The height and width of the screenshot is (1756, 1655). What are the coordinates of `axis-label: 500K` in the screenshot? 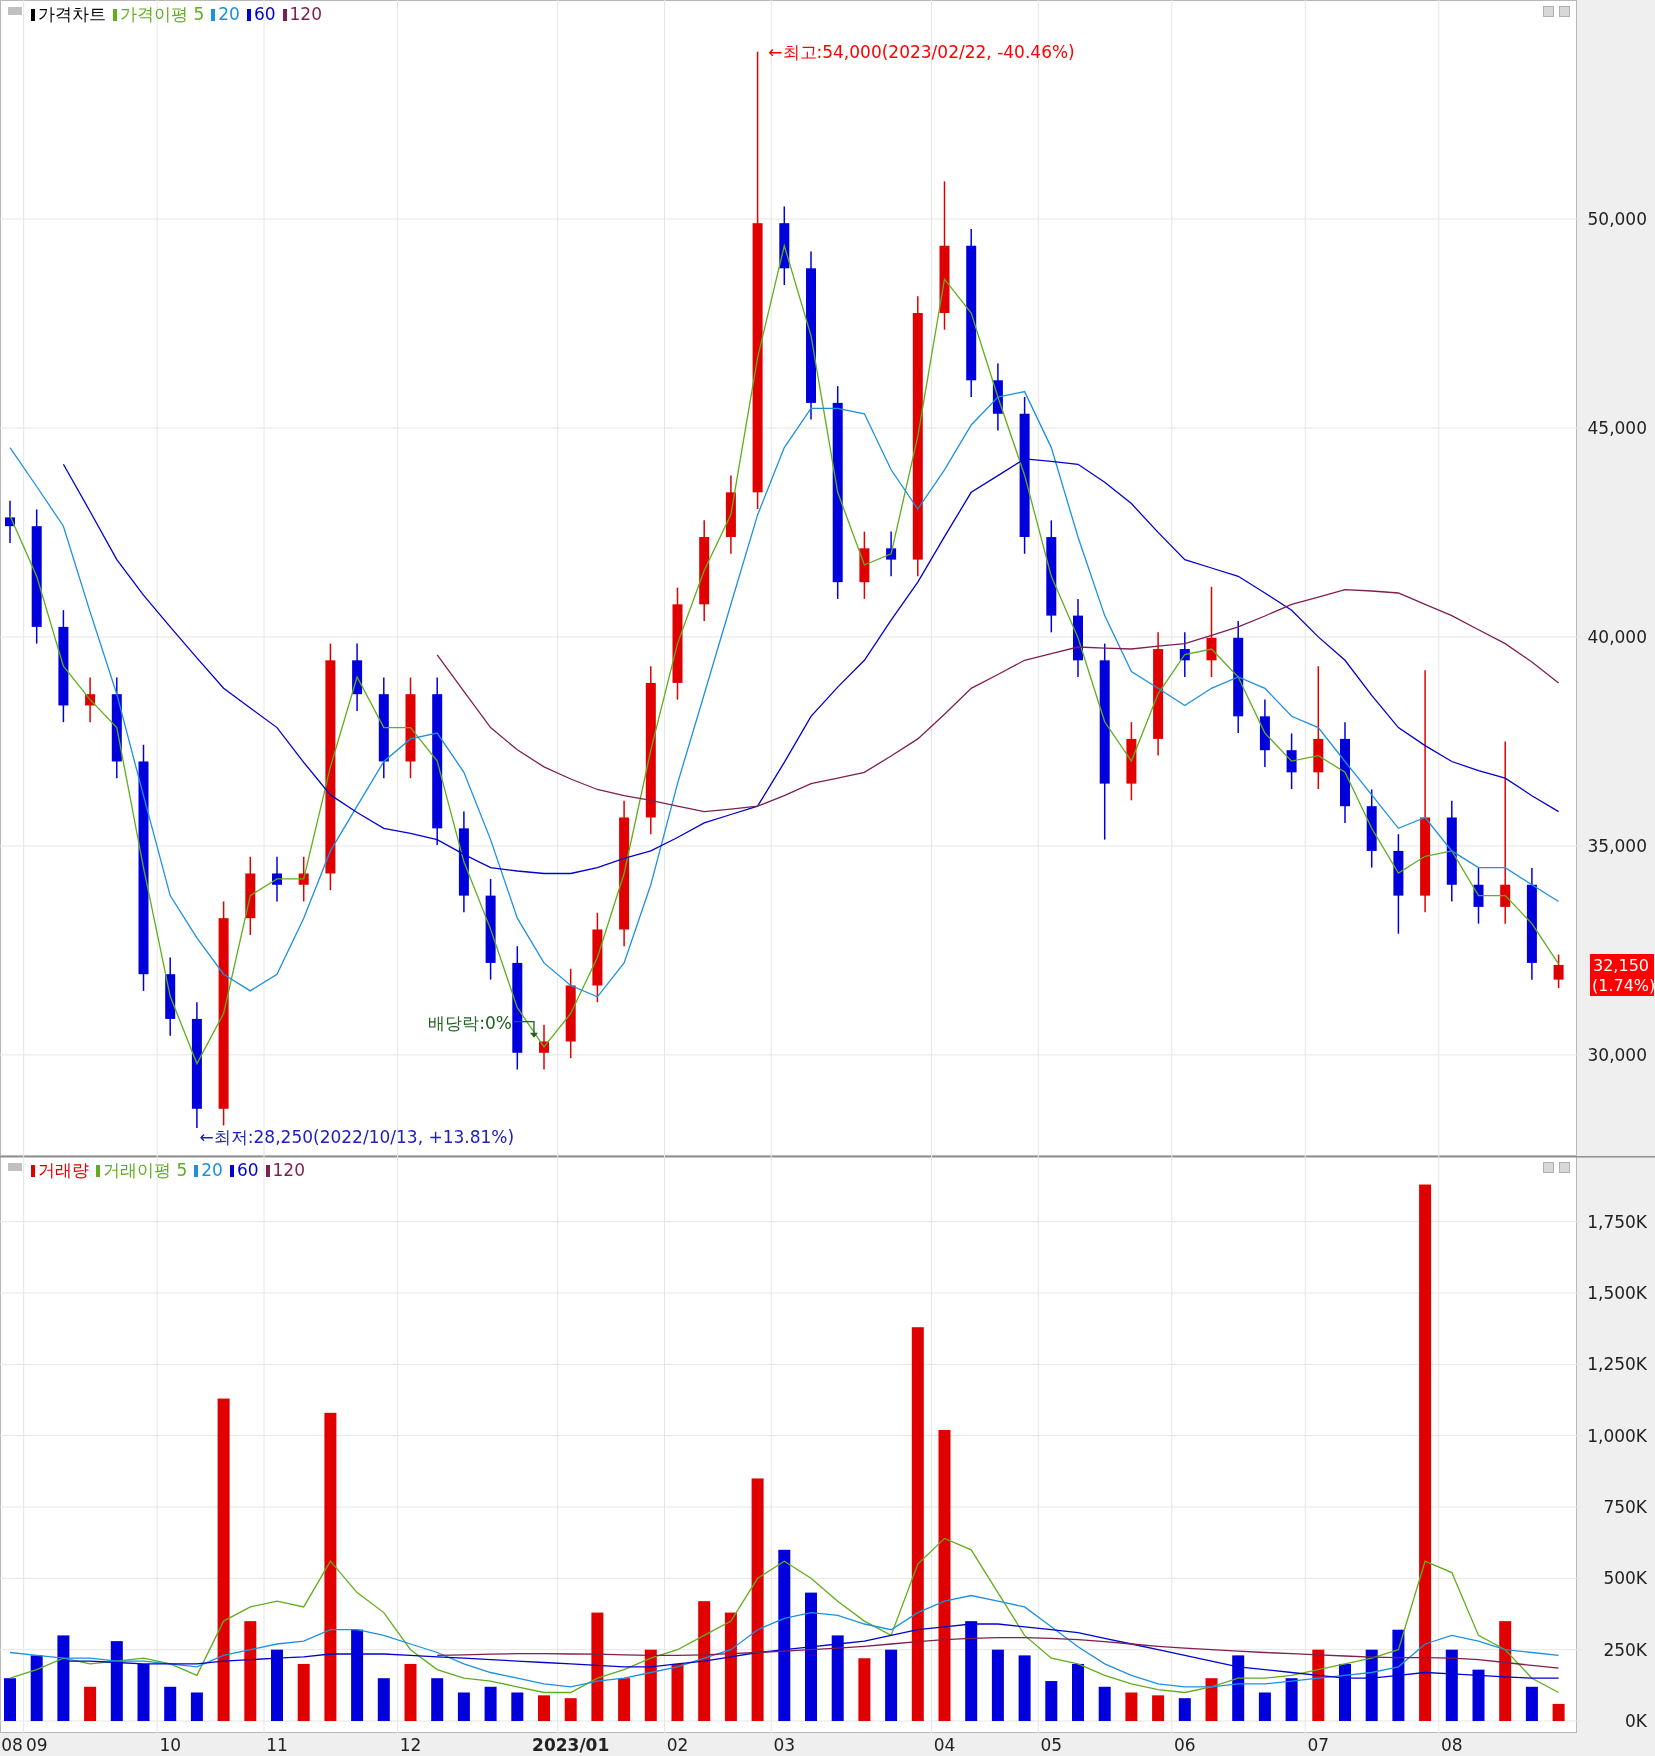 It's located at (1625, 1578).